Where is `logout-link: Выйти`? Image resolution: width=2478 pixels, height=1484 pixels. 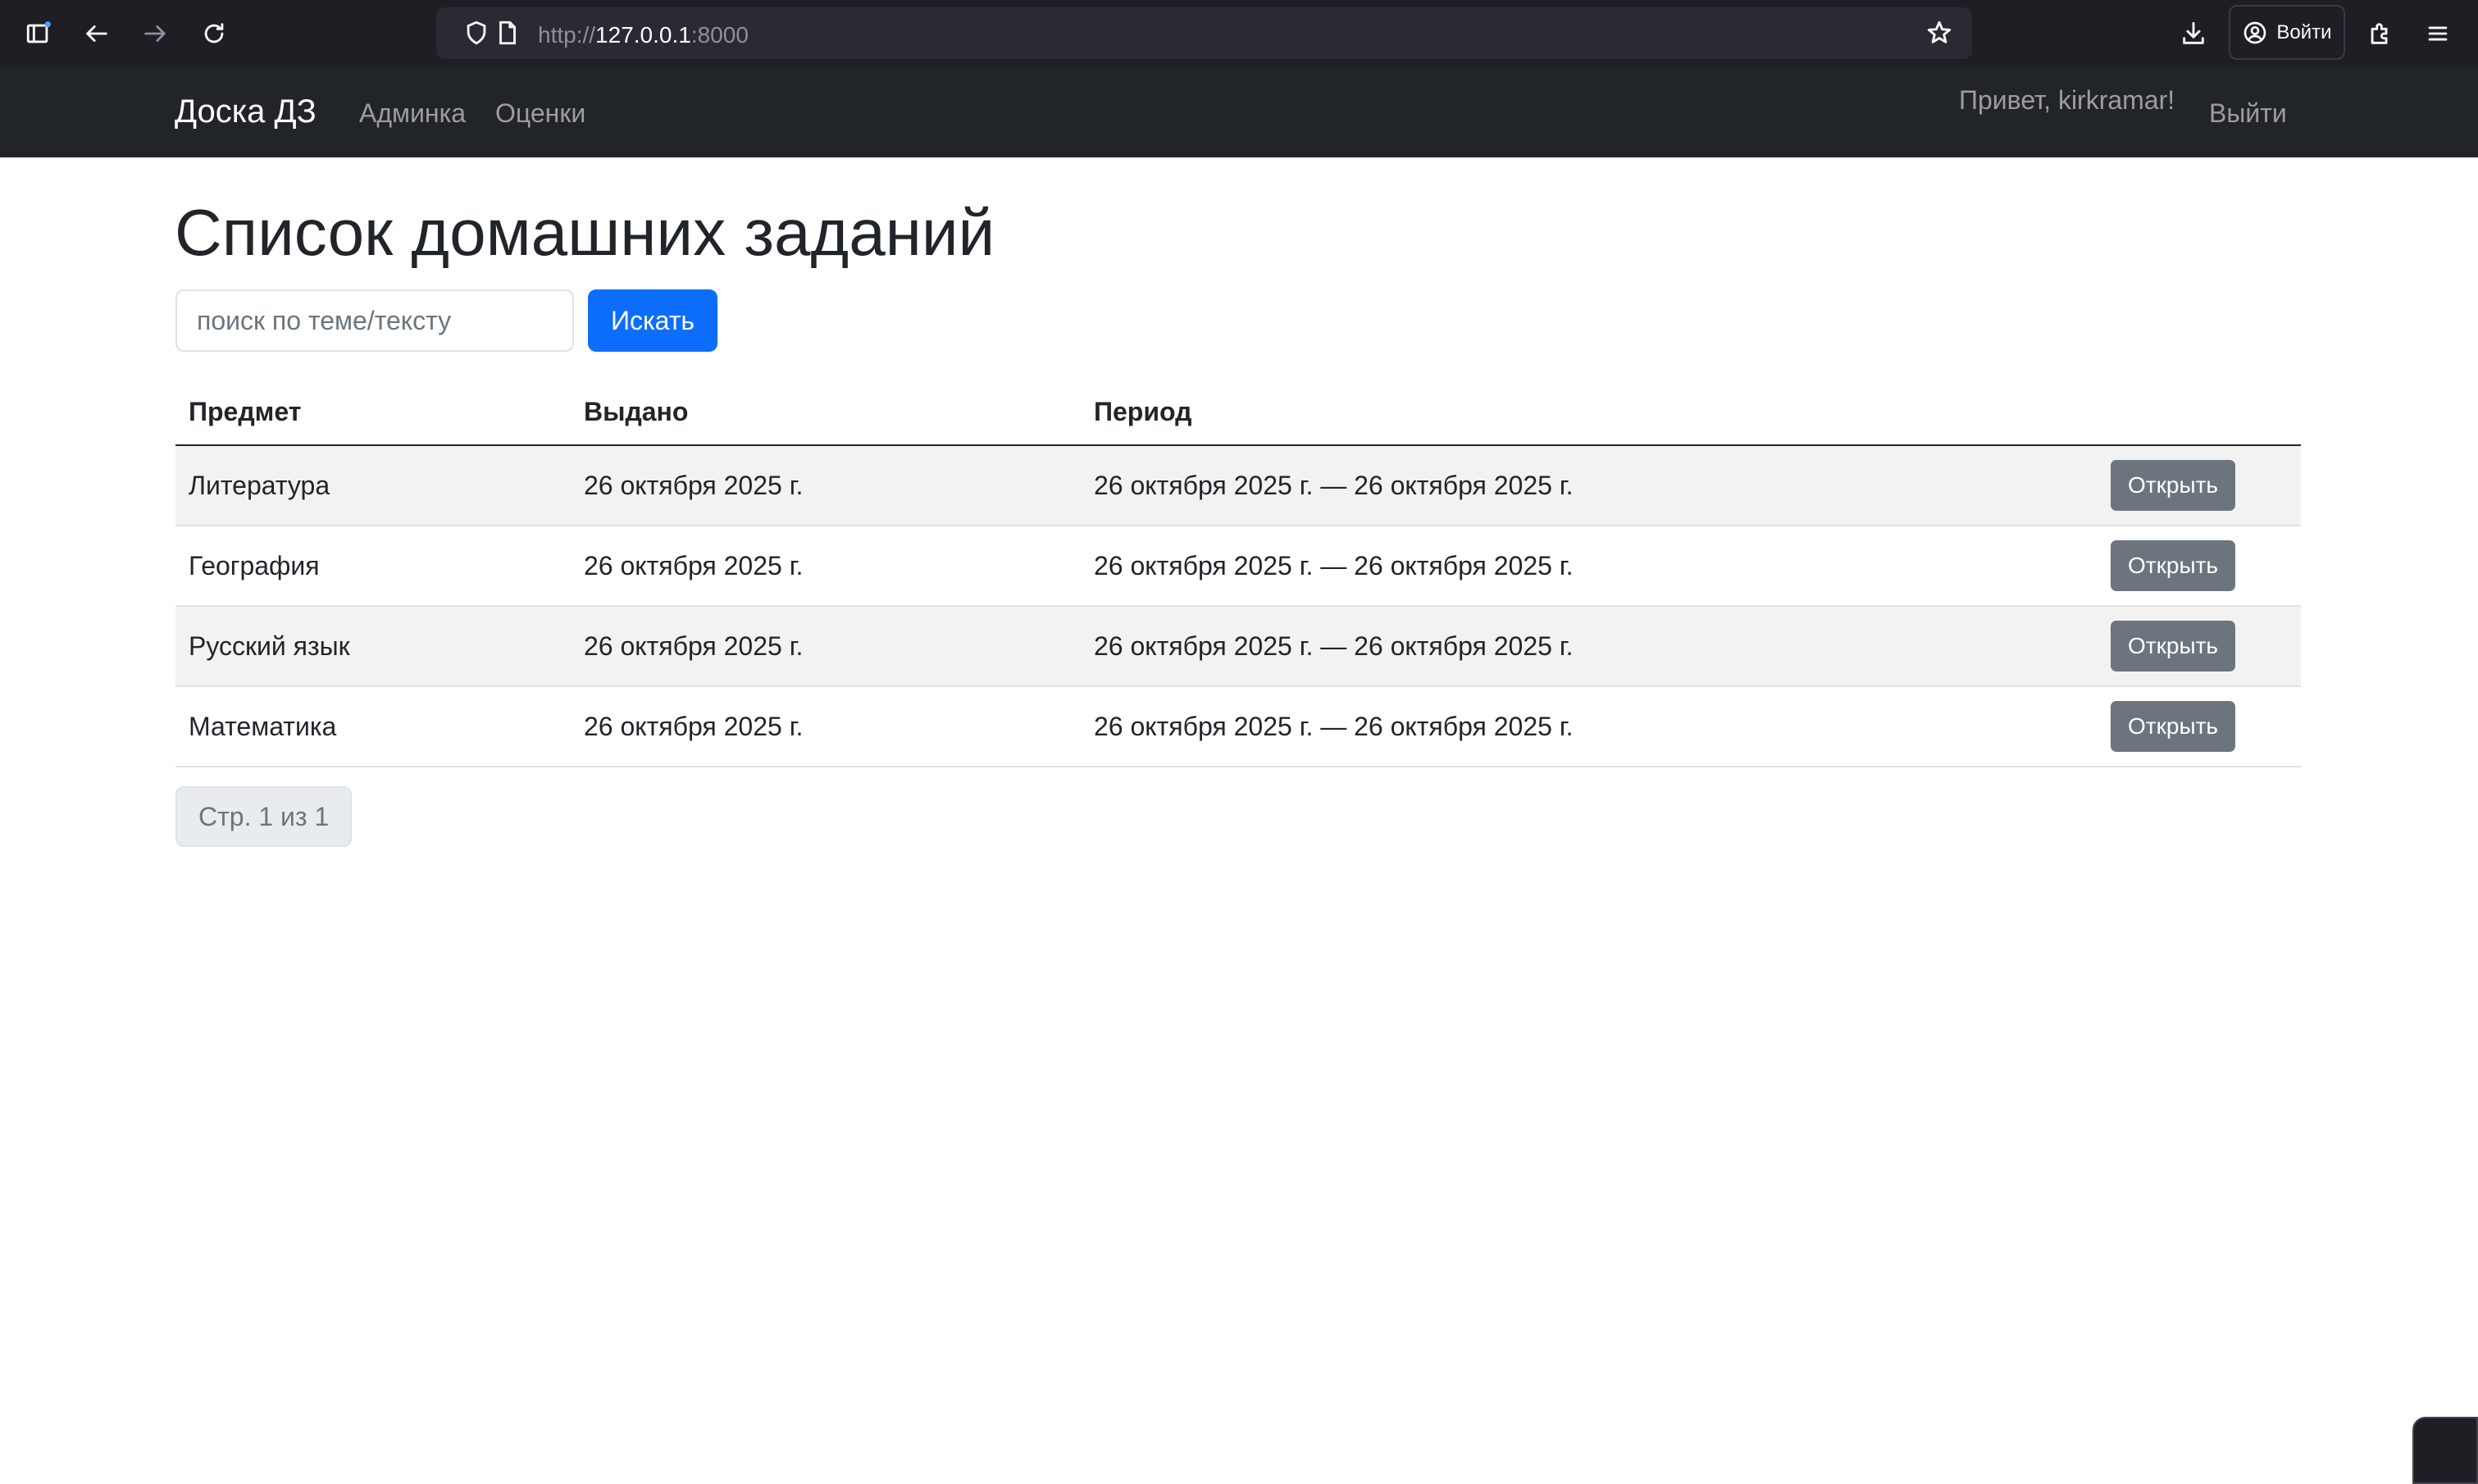 logout-link: Выйти is located at coordinates (2248, 113).